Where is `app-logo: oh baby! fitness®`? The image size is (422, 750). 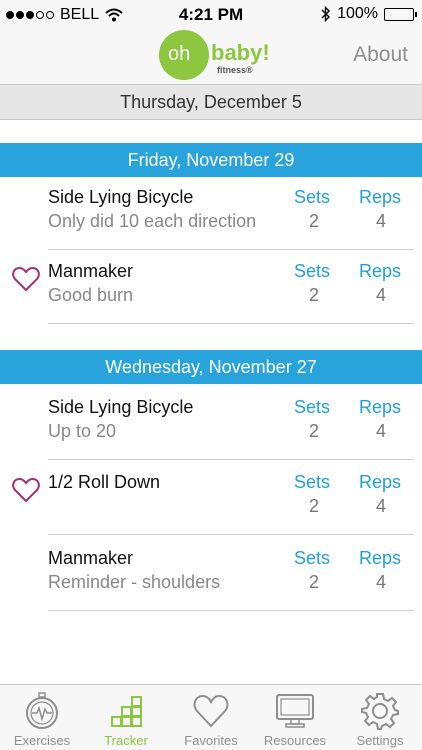
app-logo: oh baby! fitness® is located at coordinates (219, 55).